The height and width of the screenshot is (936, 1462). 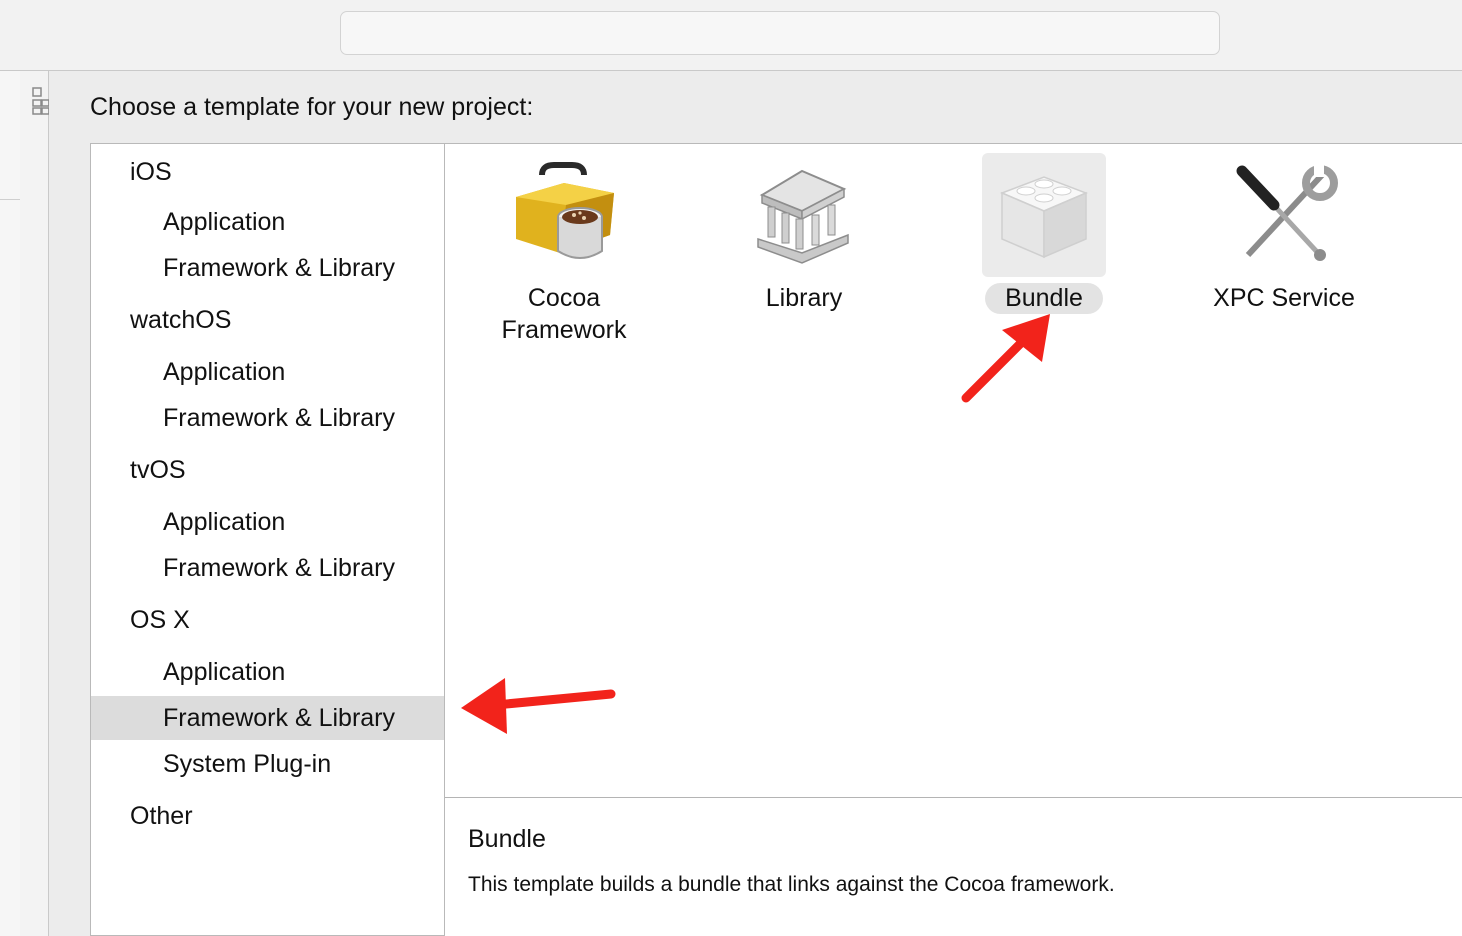 What do you see at coordinates (1287, 212) in the screenshot?
I see `xpc-tools-icon` at bounding box center [1287, 212].